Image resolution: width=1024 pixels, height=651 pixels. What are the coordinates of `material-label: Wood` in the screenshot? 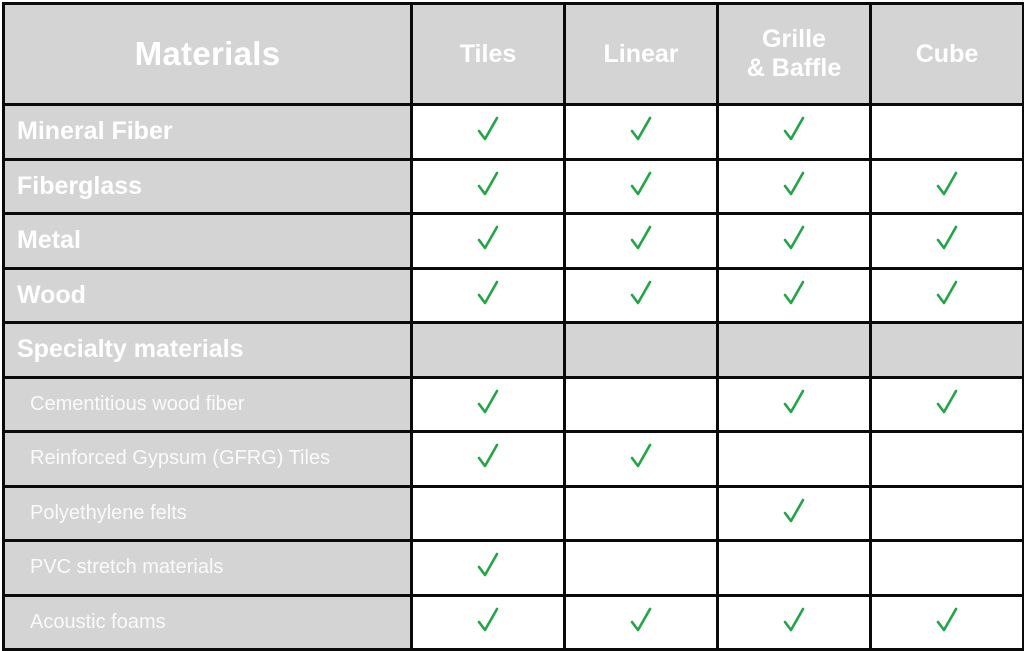 It's located at (207, 295).